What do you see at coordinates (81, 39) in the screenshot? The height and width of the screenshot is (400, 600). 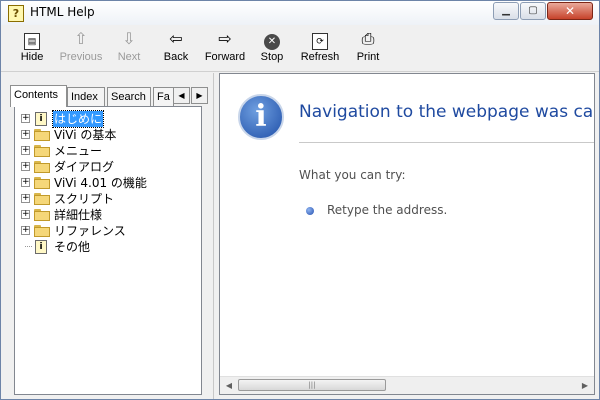 I see `arrow-up-icon: ⇧` at bounding box center [81, 39].